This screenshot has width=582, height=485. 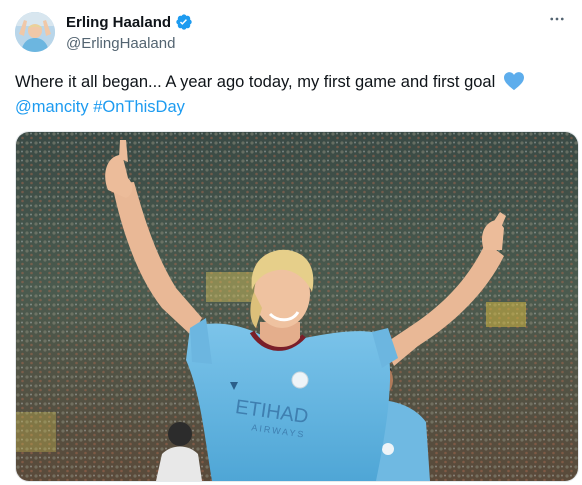 What do you see at coordinates (184, 22) in the screenshot?
I see `verified-badge-icon` at bounding box center [184, 22].